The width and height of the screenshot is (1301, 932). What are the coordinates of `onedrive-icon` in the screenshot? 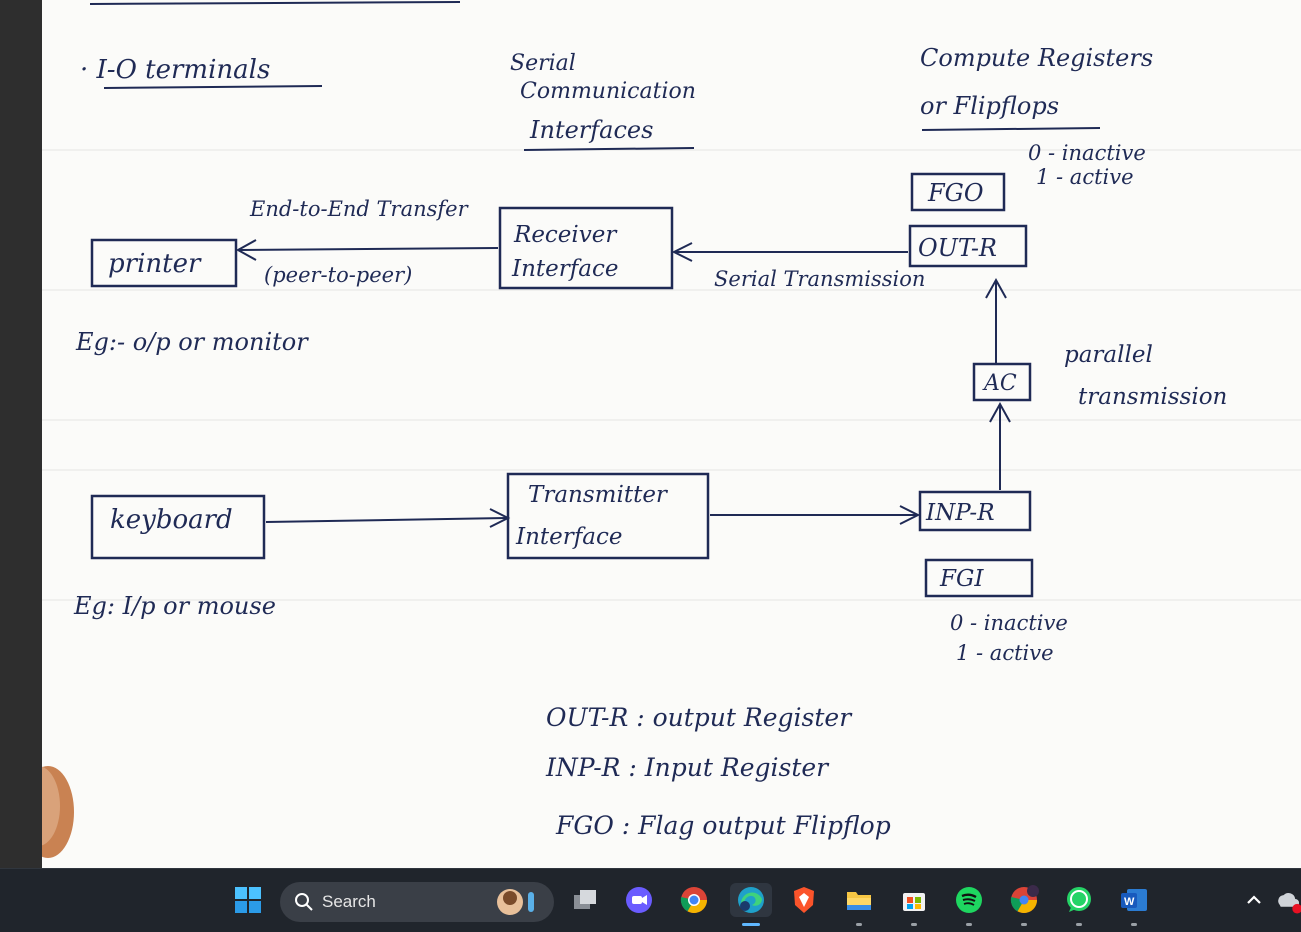 It's located at (1286, 900).